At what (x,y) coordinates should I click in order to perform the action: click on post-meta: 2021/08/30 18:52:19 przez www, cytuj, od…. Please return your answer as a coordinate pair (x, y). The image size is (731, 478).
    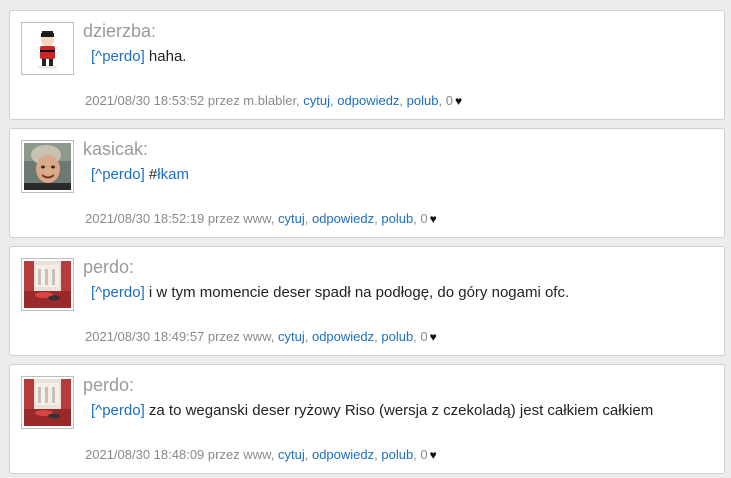
    Looking at the image, I should click on (261, 218).